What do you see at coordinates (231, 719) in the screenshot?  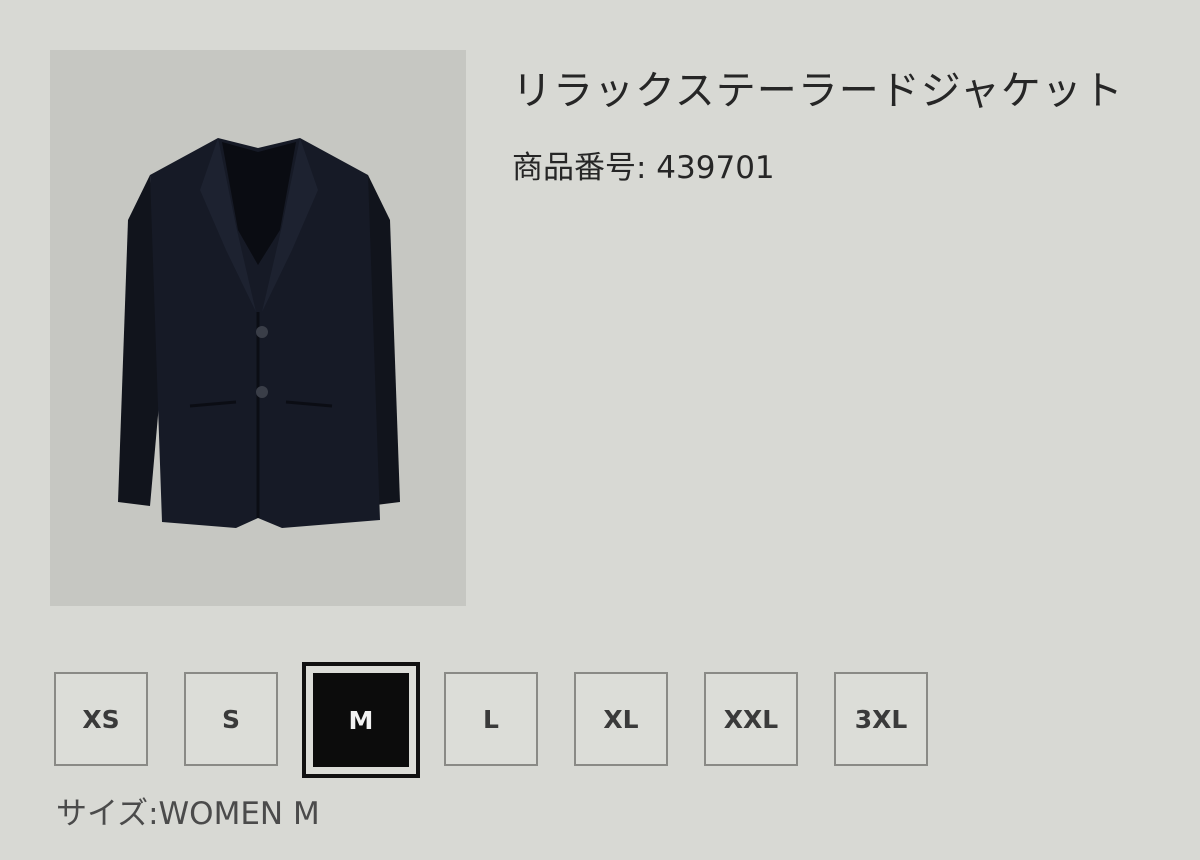 I see `size-button-s: S` at bounding box center [231, 719].